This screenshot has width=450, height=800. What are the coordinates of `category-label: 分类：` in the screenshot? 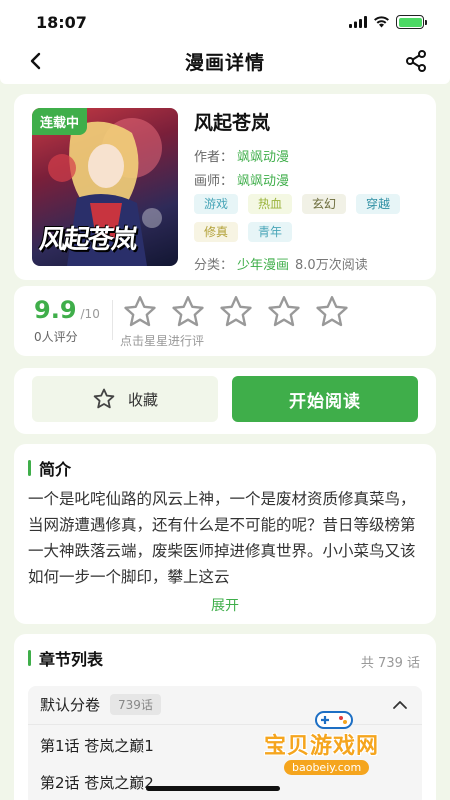 It's located at (214, 265).